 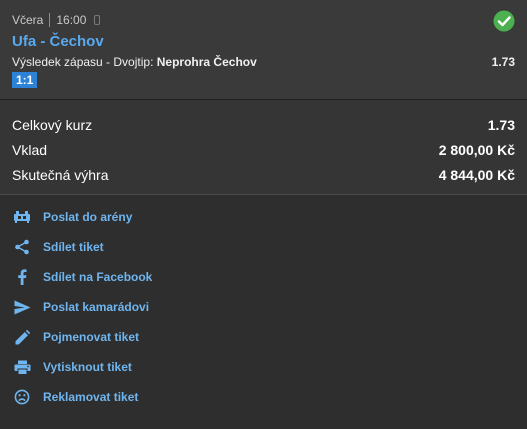 I want to click on bet-pick: Neprohra Čechov, so click(x=206, y=62).